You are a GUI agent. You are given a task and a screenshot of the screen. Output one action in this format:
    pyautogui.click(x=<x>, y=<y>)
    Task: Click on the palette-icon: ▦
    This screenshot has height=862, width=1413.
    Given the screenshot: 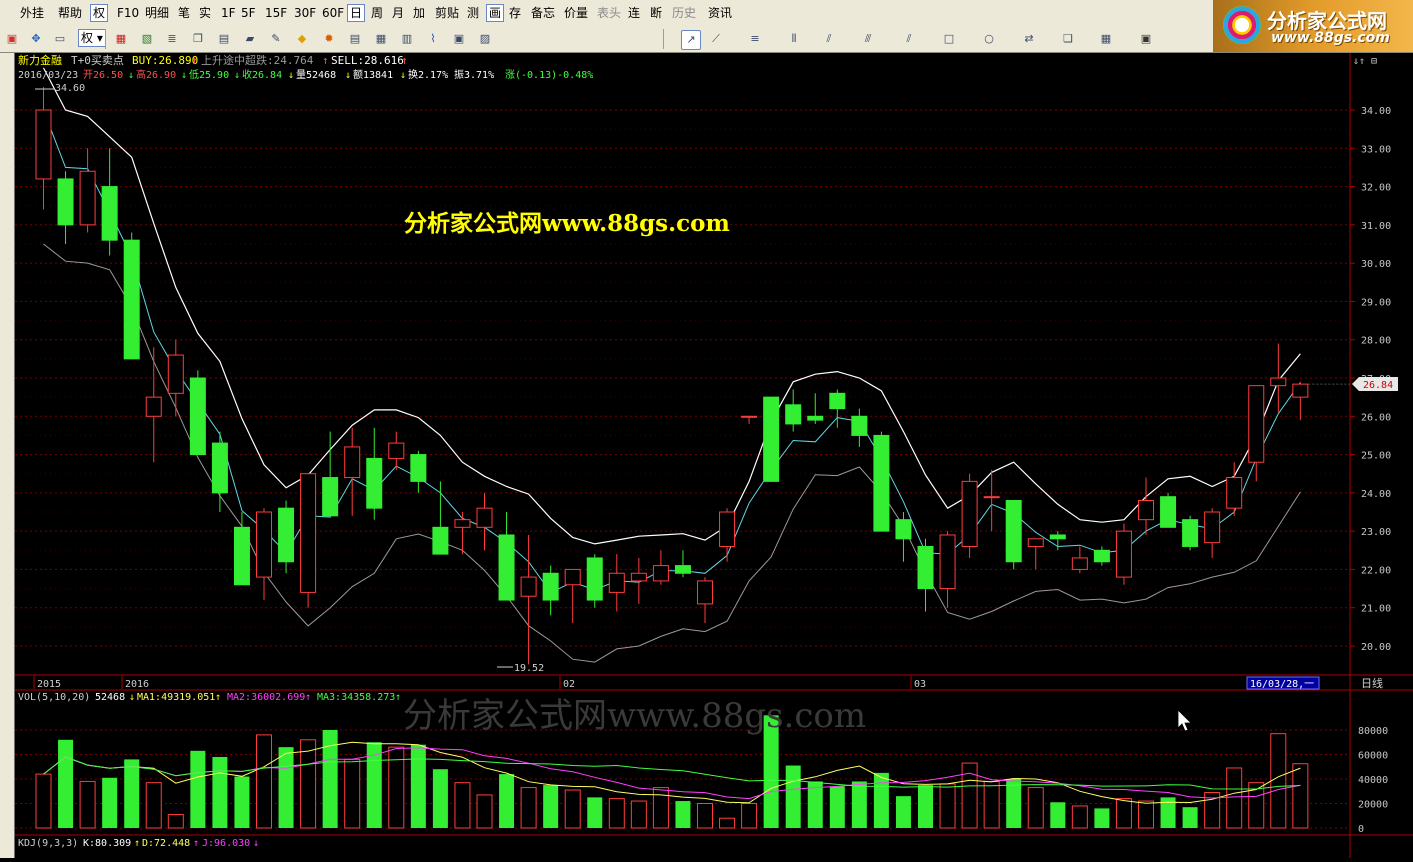 What is the action you would take?
    pyautogui.click(x=1106, y=39)
    